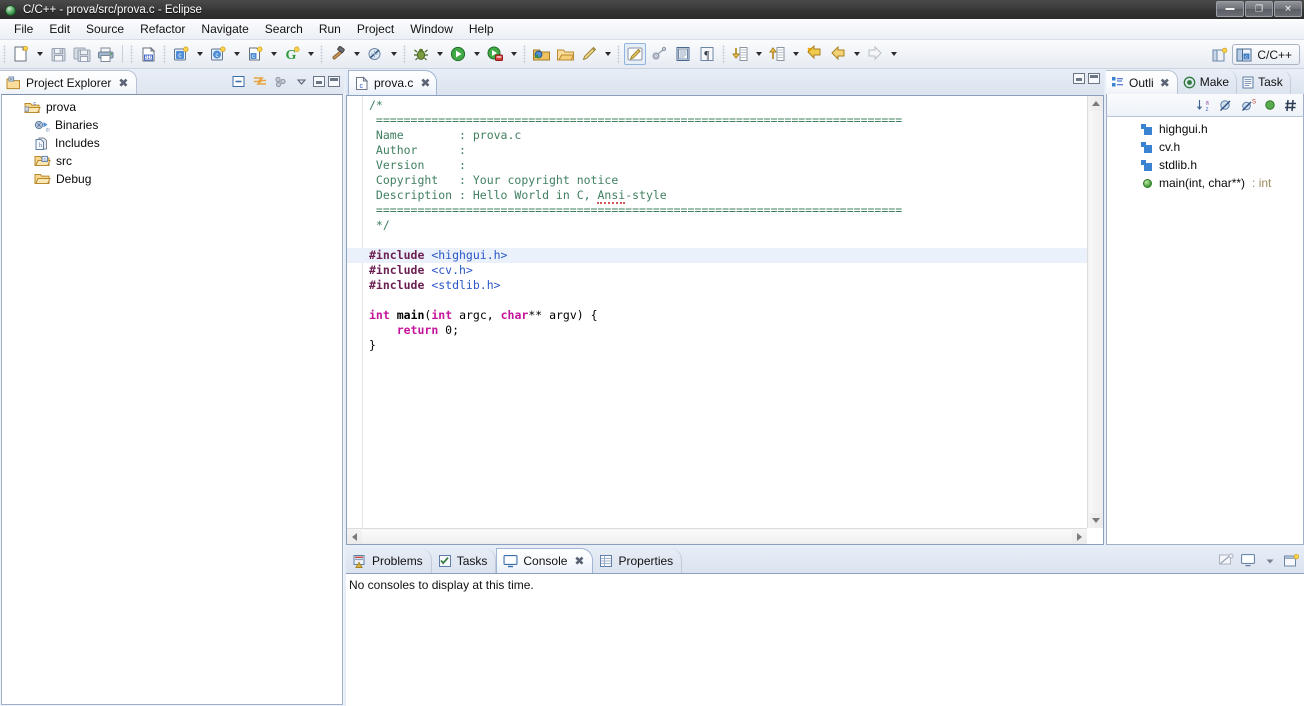 This screenshot has width=1304, height=706. I want to click on bug-icon, so click(421, 54).